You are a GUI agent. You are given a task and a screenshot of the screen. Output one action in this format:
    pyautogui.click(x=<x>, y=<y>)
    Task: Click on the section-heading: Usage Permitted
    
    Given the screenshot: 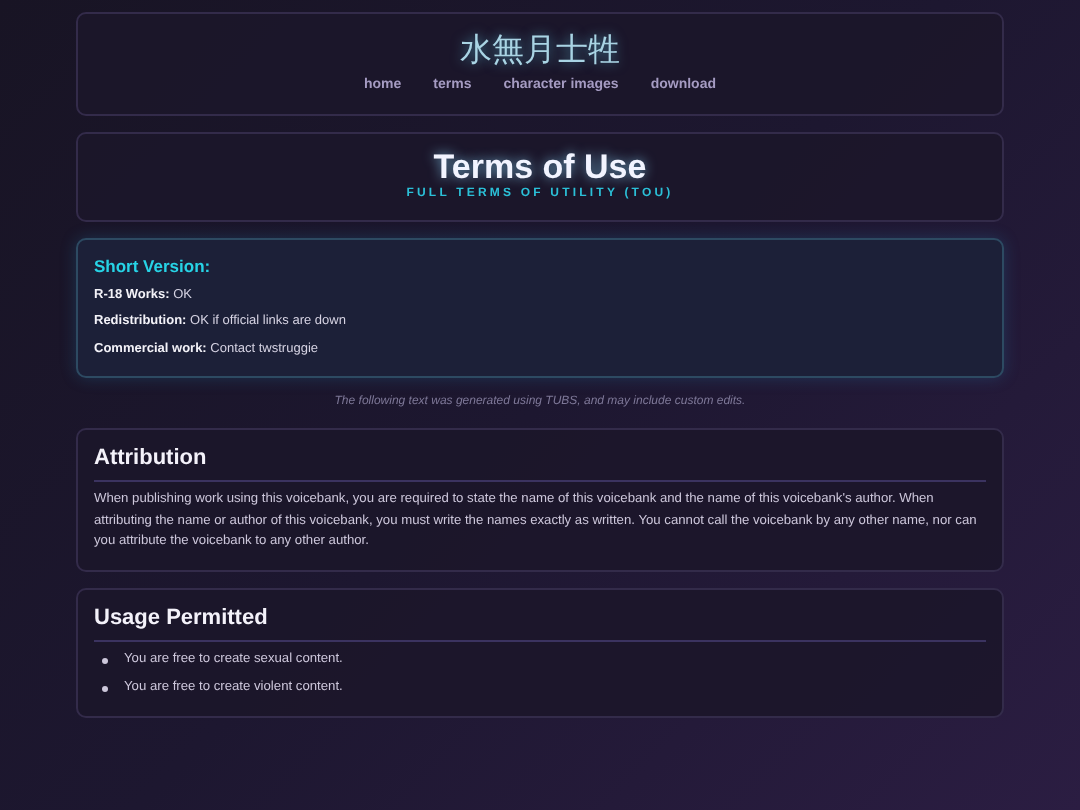 What is the action you would take?
    pyautogui.click(x=540, y=623)
    